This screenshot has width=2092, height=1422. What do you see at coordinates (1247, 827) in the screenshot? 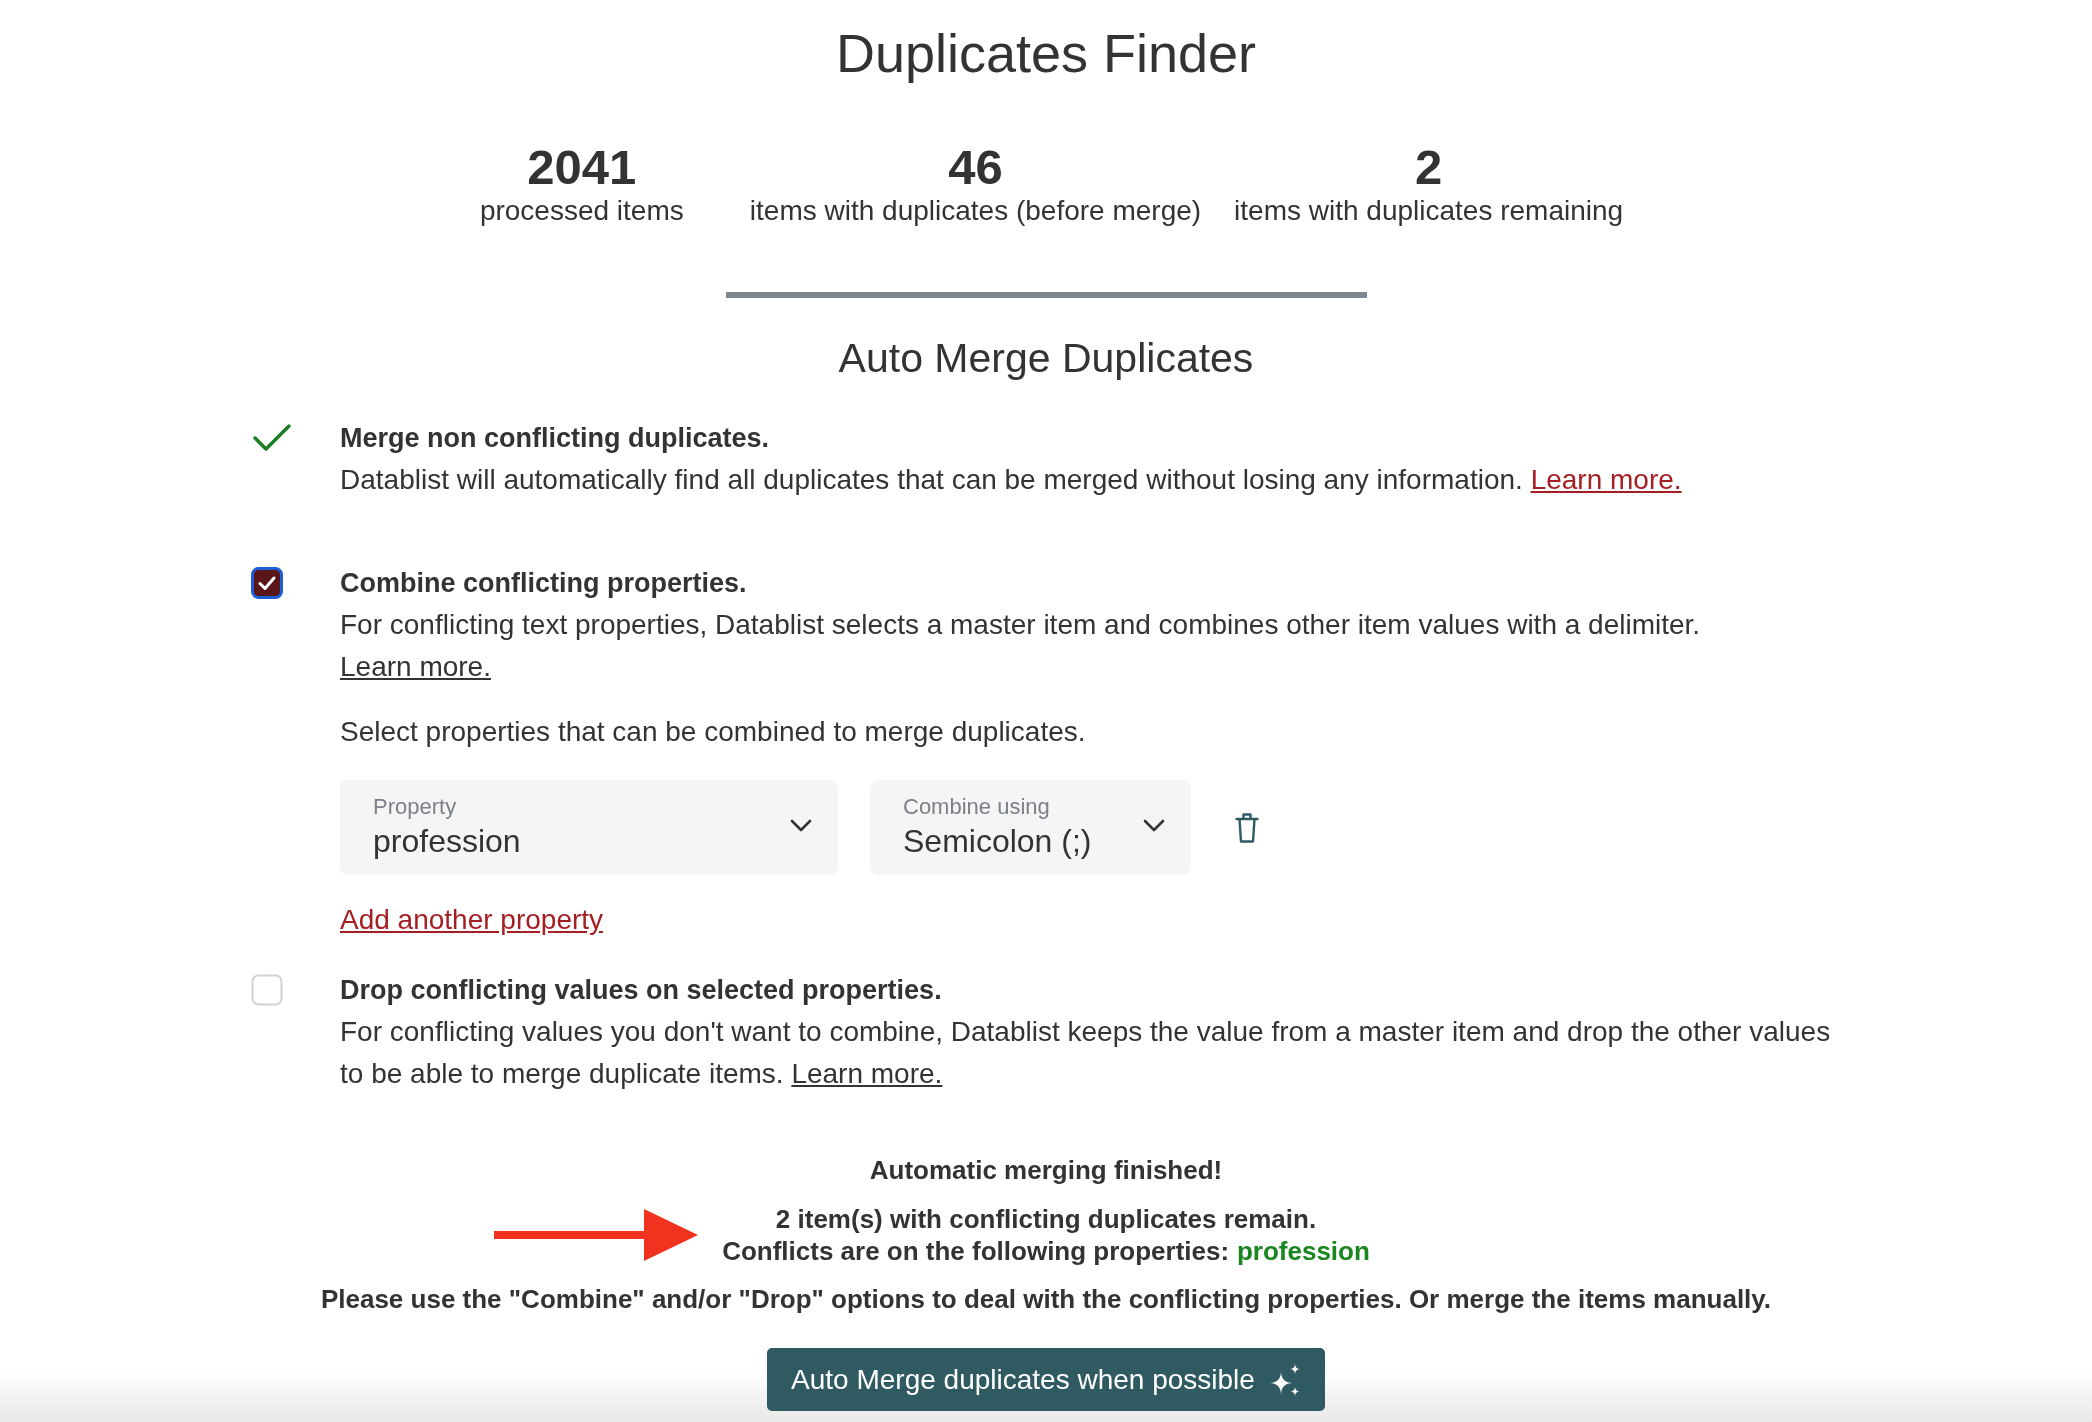
I see `trash-icon` at bounding box center [1247, 827].